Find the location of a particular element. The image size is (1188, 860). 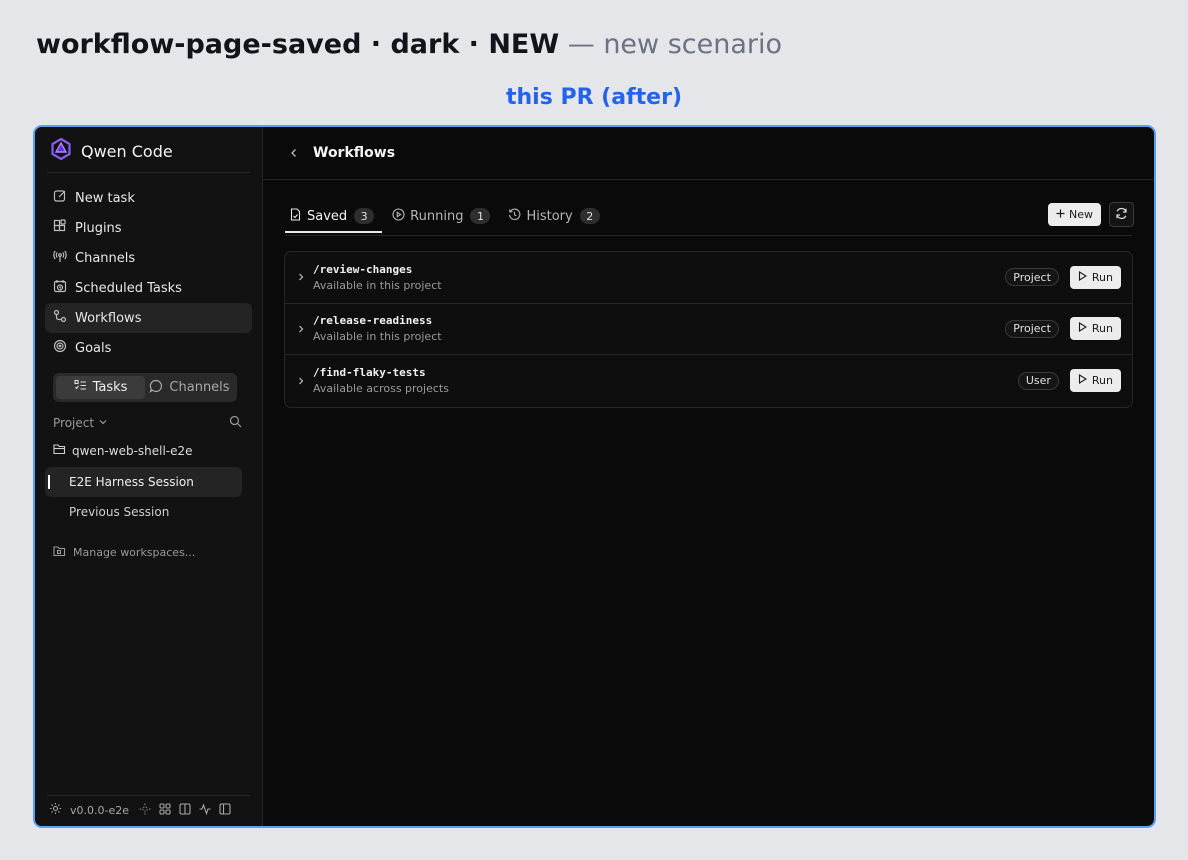

sidebar-item-label: Goals is located at coordinates (93, 348).